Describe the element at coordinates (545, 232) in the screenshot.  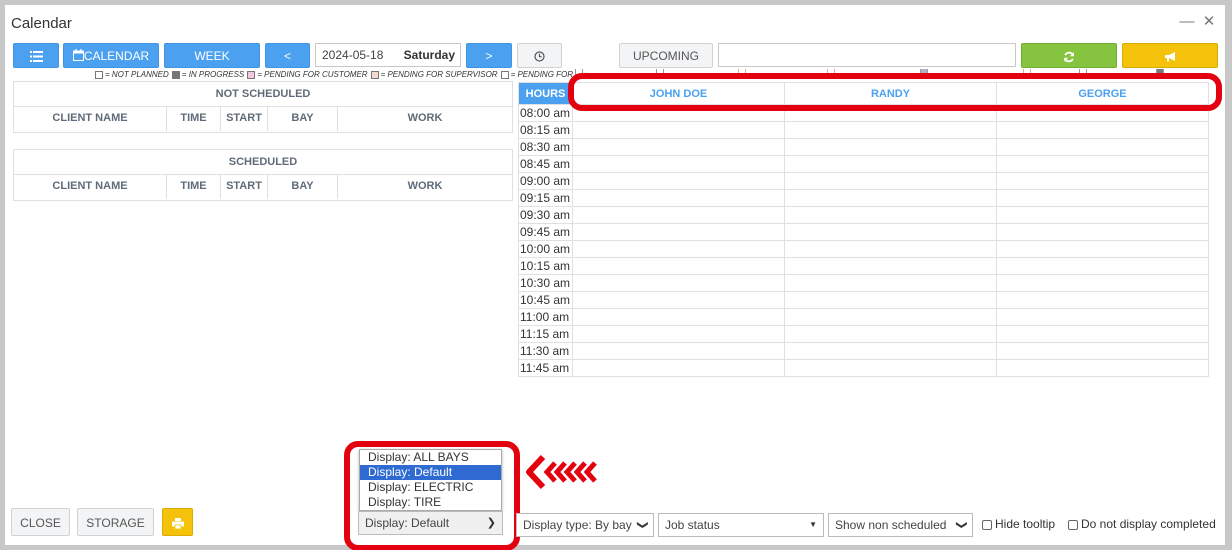
I see `time-label: 09:45 am` at that location.